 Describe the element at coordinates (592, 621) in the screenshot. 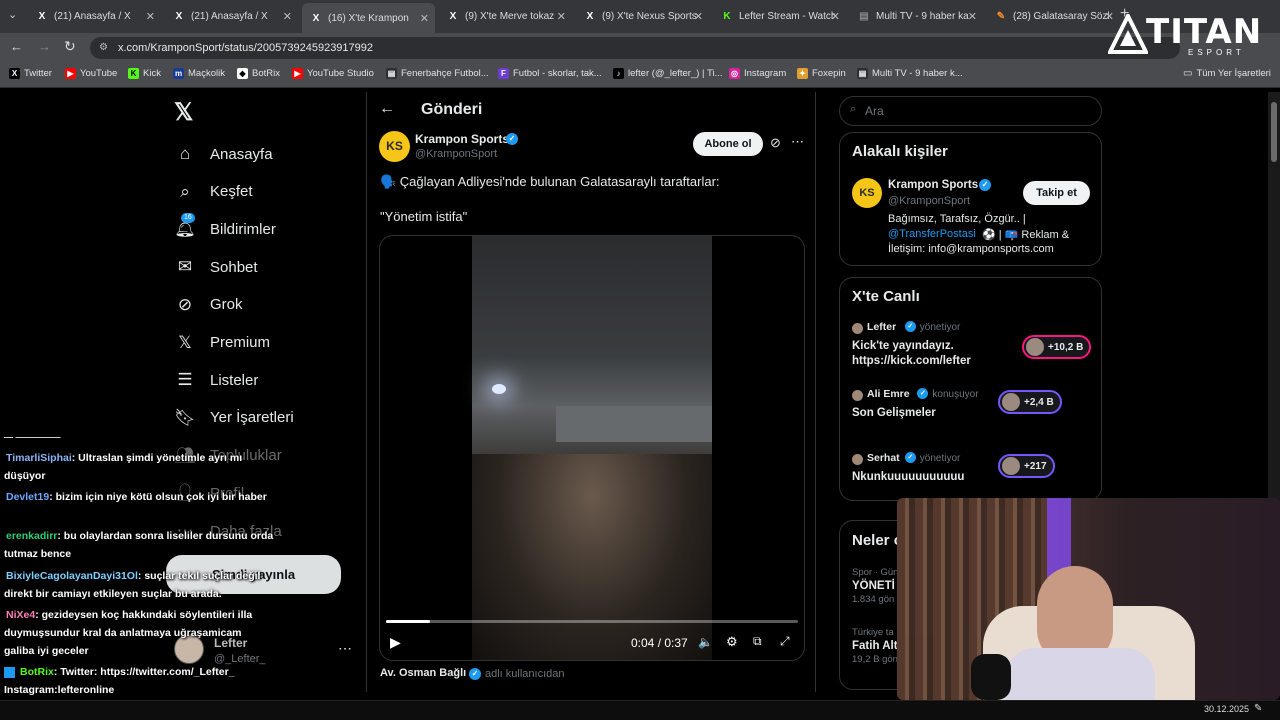

I see `video-progress-track` at that location.